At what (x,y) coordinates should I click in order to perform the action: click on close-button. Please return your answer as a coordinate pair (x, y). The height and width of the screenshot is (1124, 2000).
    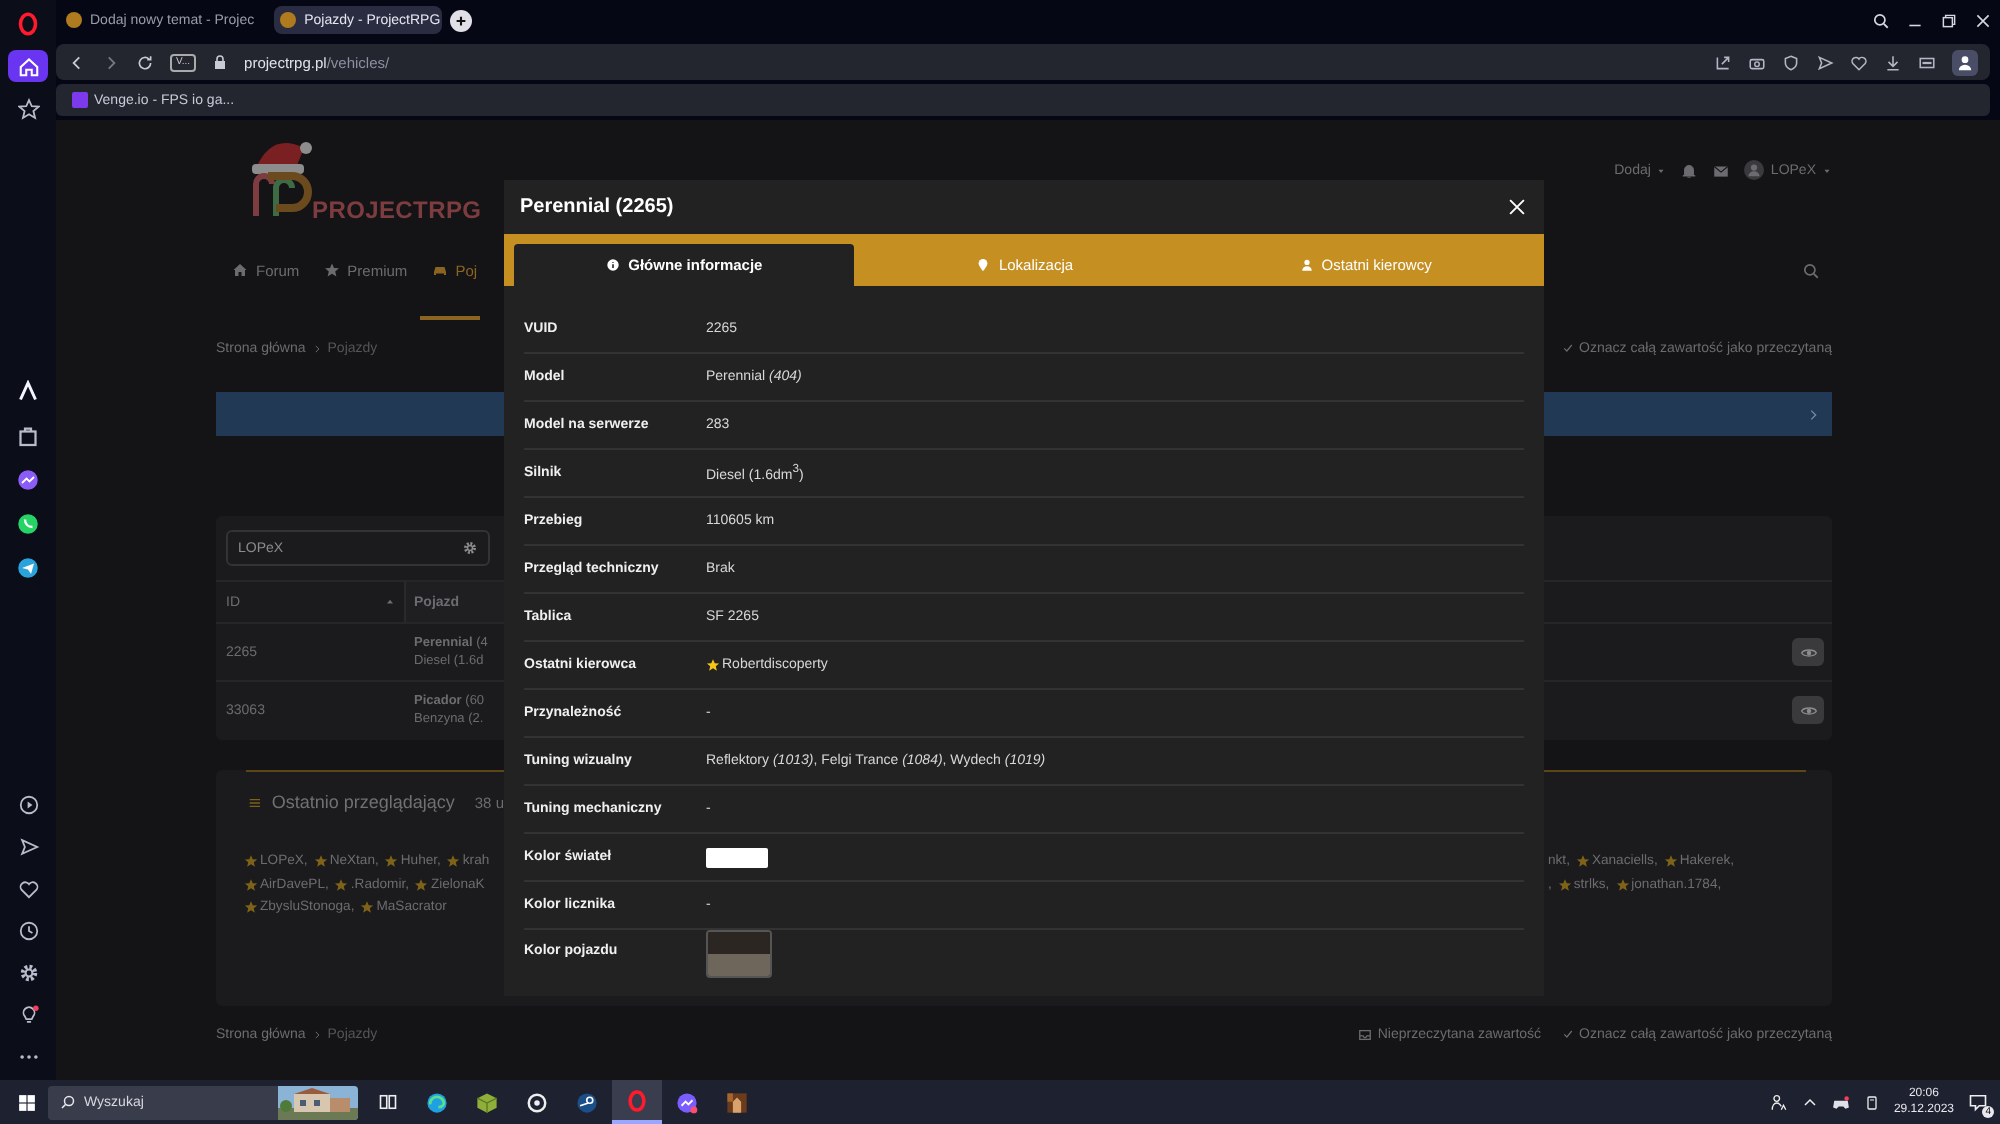
    Looking at the image, I should click on (1517, 207).